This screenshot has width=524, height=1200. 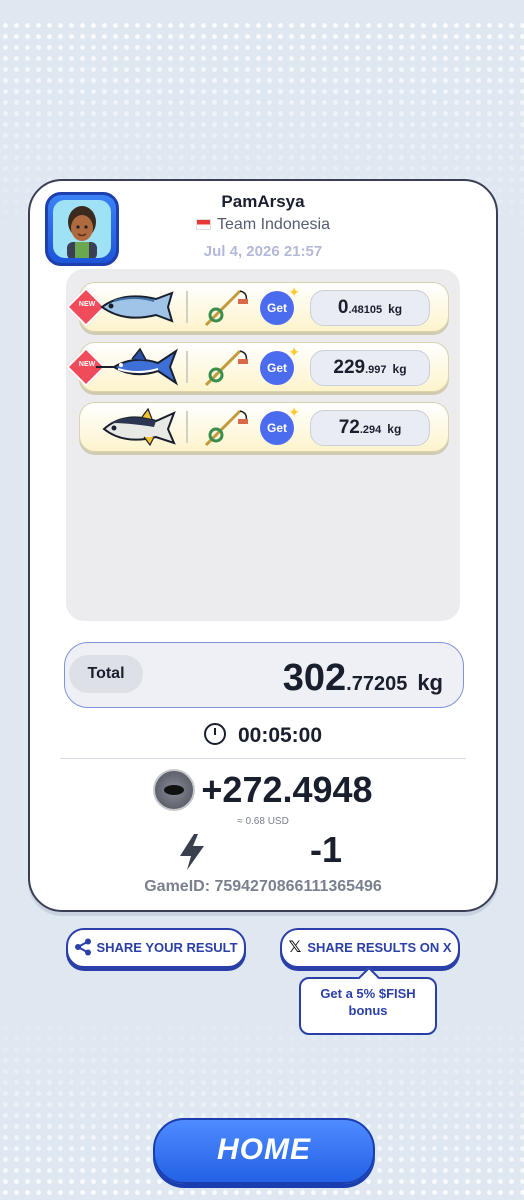 What do you see at coordinates (263, 758) in the screenshot?
I see `divider` at bounding box center [263, 758].